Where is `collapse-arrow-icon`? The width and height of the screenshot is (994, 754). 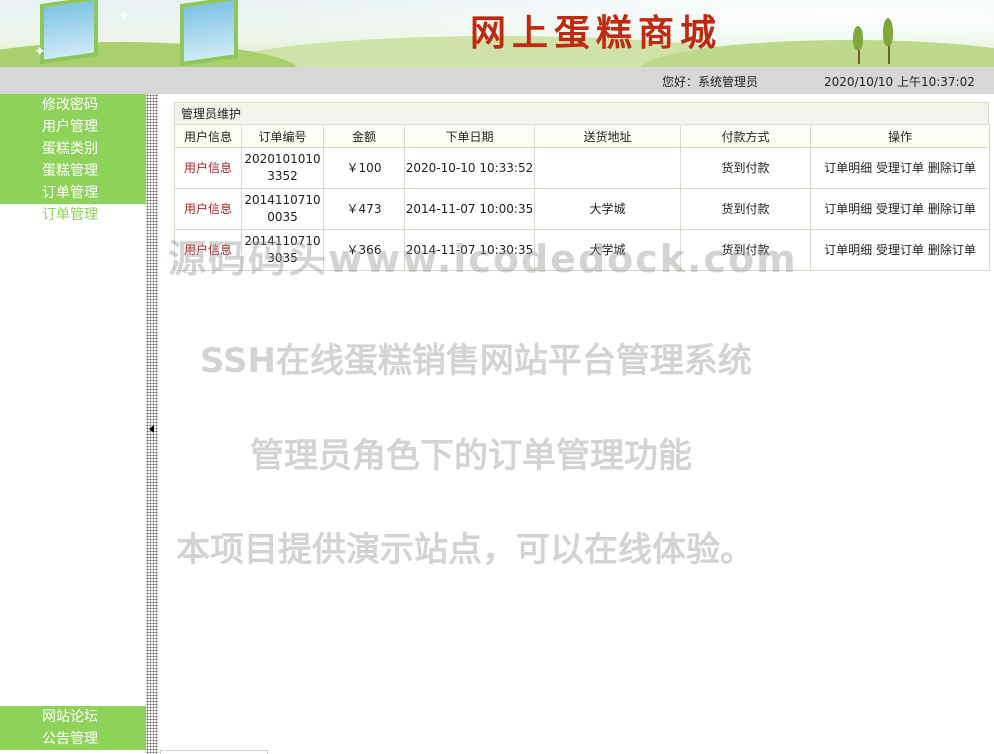 collapse-arrow-icon is located at coordinates (151, 429).